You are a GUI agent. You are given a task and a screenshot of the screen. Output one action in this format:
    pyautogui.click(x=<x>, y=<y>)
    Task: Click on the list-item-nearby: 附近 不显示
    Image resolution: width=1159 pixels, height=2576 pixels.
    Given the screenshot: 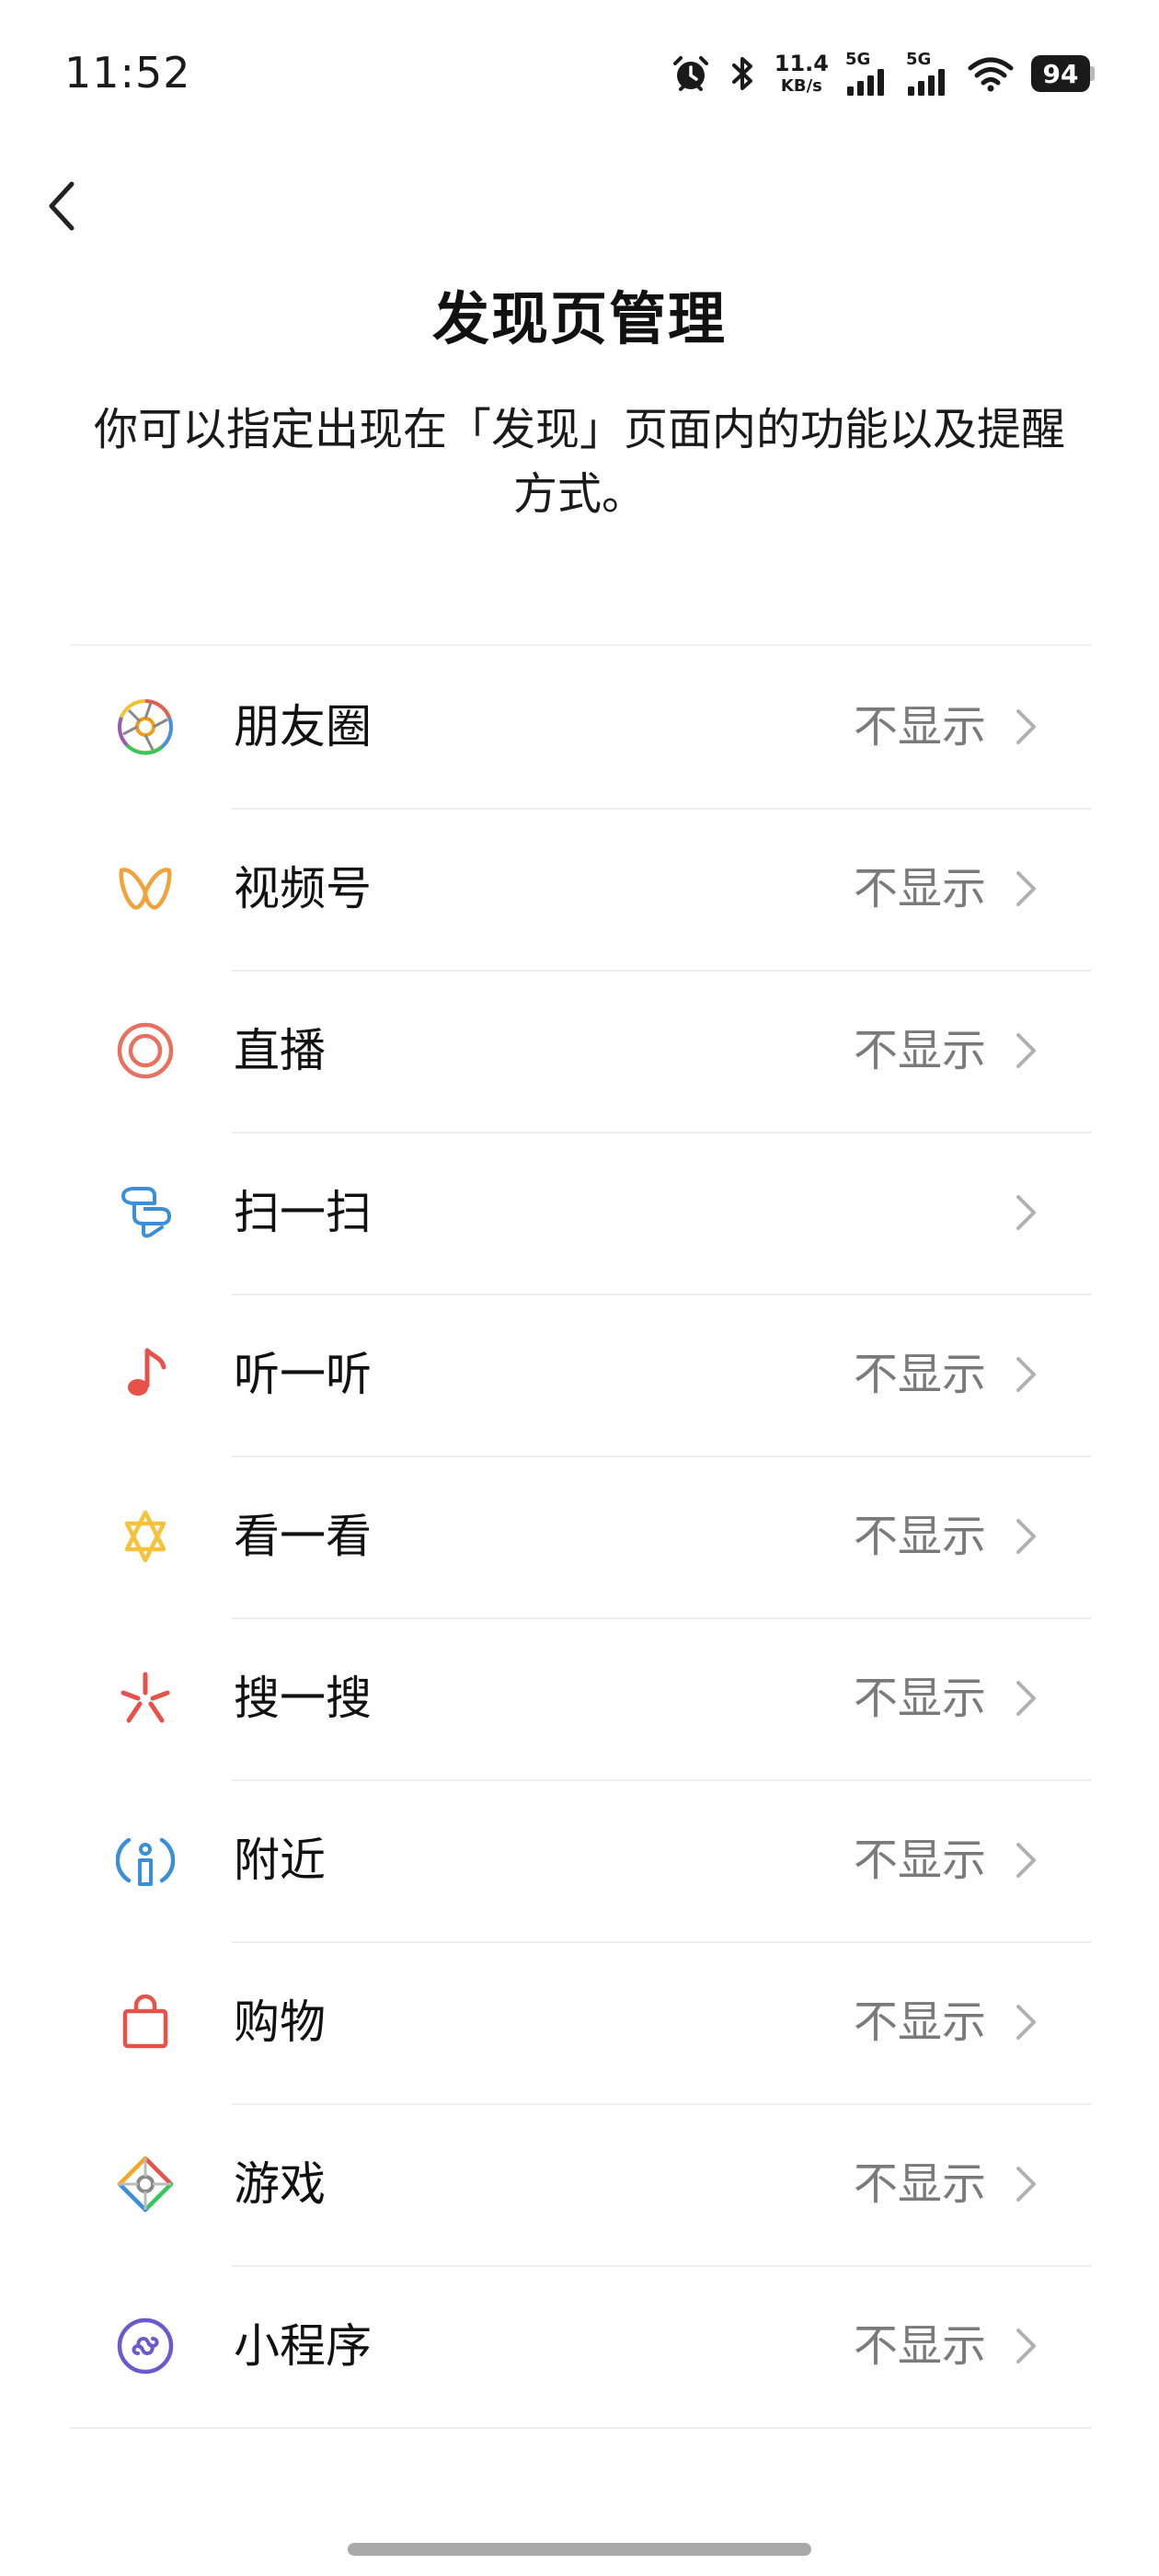 What is the action you would take?
    pyautogui.click(x=580, y=1860)
    